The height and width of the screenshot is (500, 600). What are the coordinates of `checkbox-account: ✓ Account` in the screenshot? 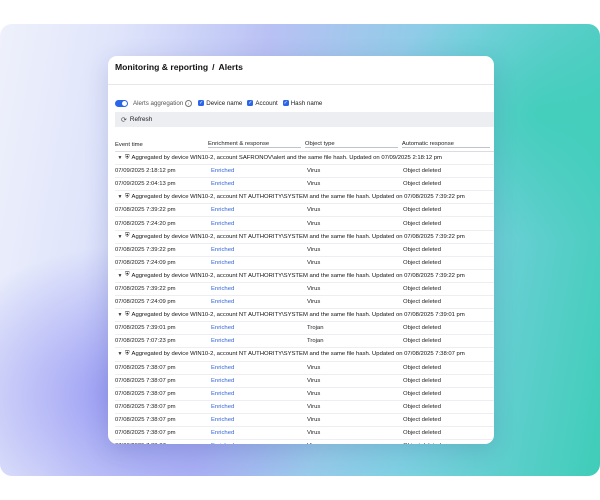 It's located at (262, 103).